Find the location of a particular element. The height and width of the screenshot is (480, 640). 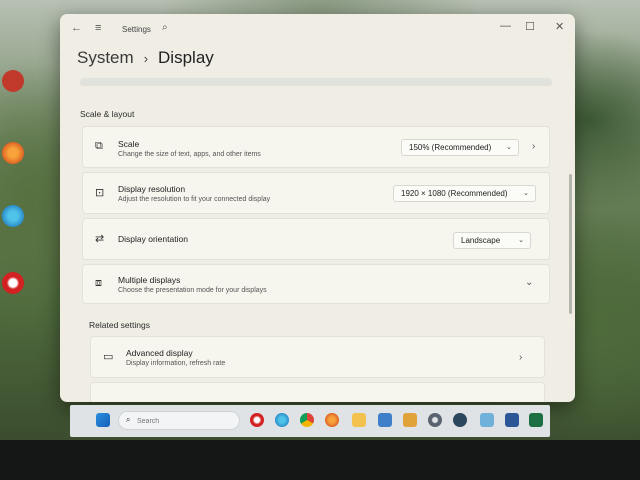

orientation-card: ⇄ Display orientation Landscape ⌄ is located at coordinates (316, 239).